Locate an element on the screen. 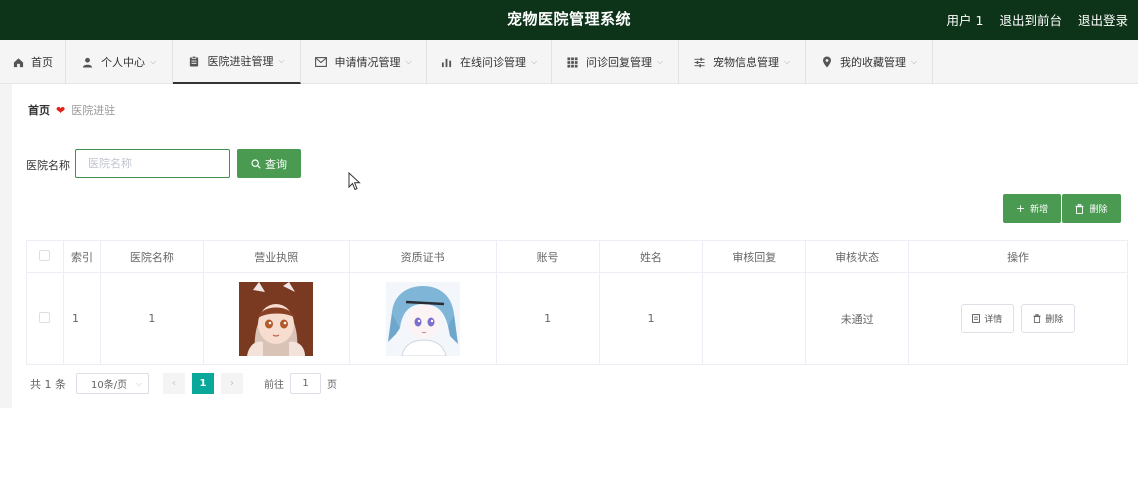 The width and height of the screenshot is (1138, 495). row-index: 1 is located at coordinates (81, 318).